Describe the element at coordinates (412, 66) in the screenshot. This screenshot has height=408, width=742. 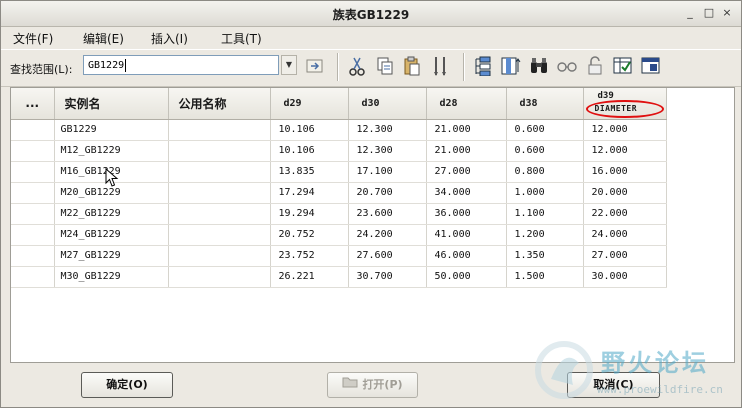
I see `paste-icon` at that location.